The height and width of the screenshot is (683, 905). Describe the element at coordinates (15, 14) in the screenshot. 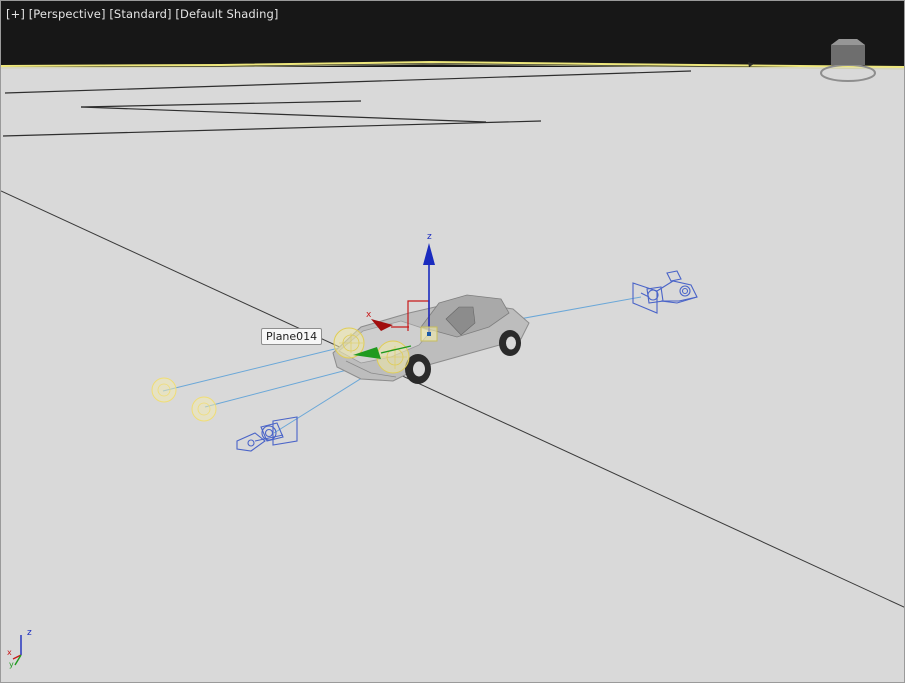

I see `viewport-menu-general: [+]` at that location.